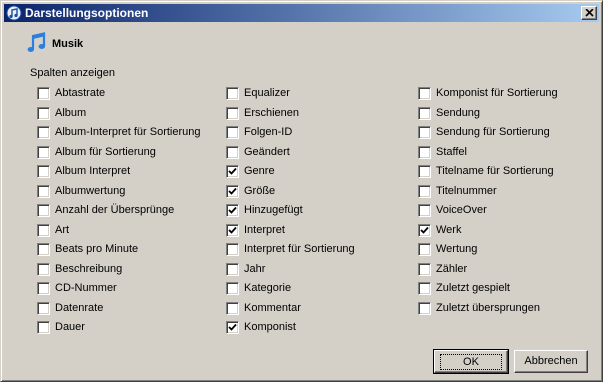 This screenshot has width=603, height=382. What do you see at coordinates (93, 171) in the screenshot?
I see `checkbox-label: Album Interpret` at bounding box center [93, 171].